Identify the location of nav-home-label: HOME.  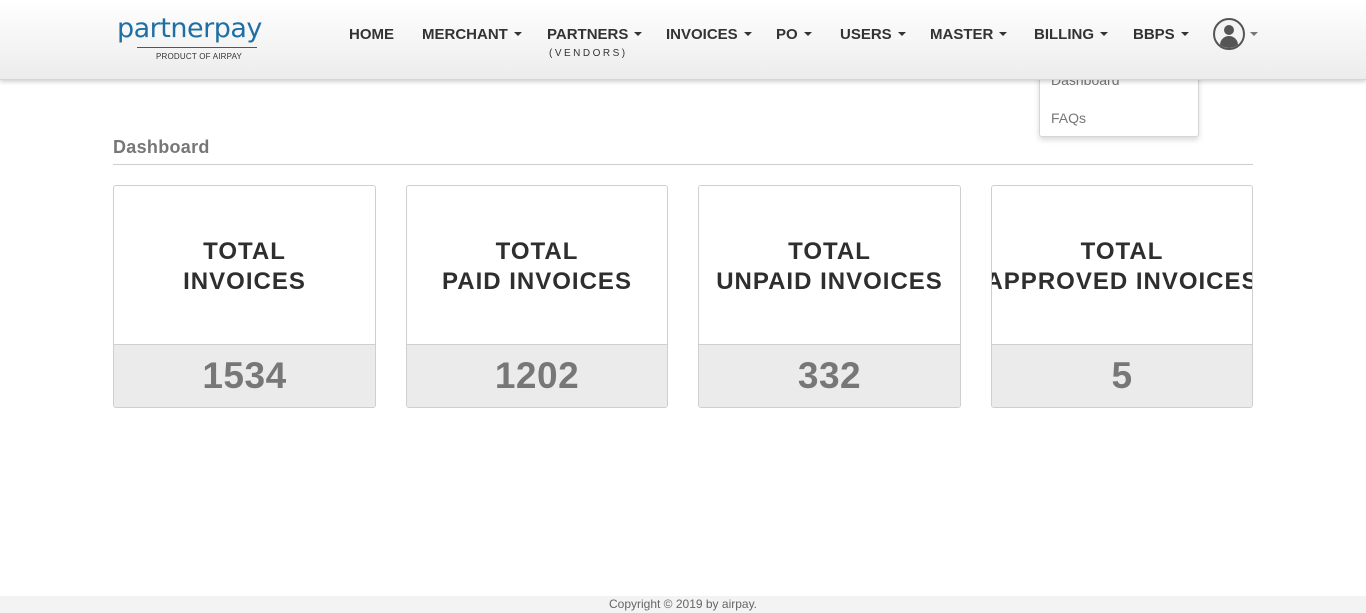
(371, 34).